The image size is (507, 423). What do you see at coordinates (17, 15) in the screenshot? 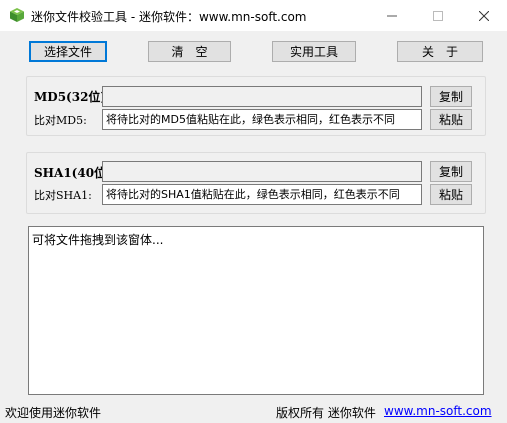
I see `cube-icon` at bounding box center [17, 15].